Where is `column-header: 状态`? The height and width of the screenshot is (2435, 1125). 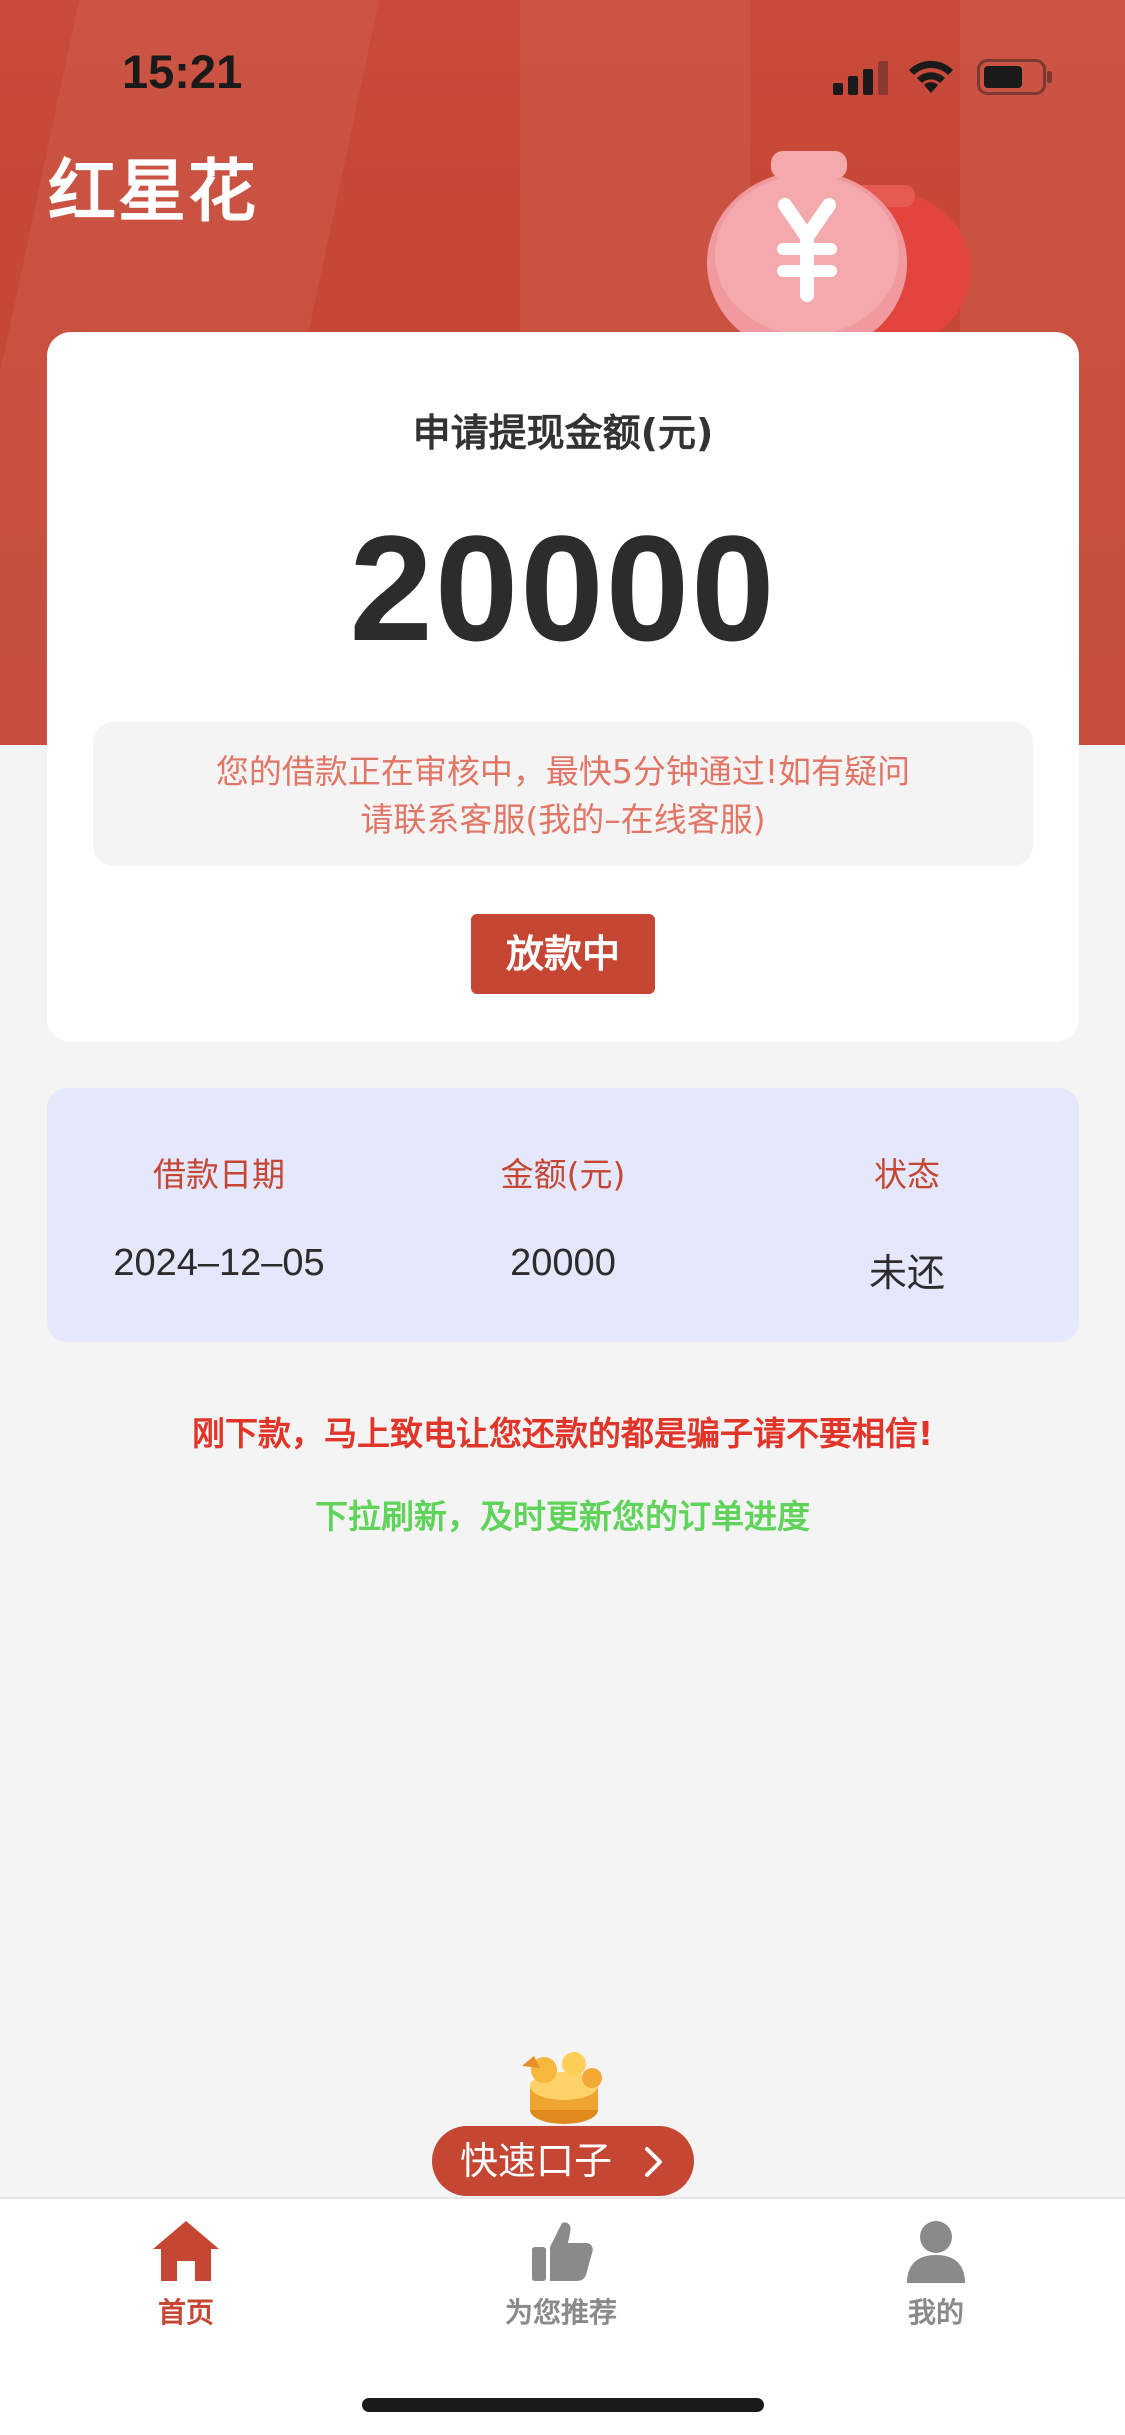 column-header: 状态 is located at coordinates (907, 1174).